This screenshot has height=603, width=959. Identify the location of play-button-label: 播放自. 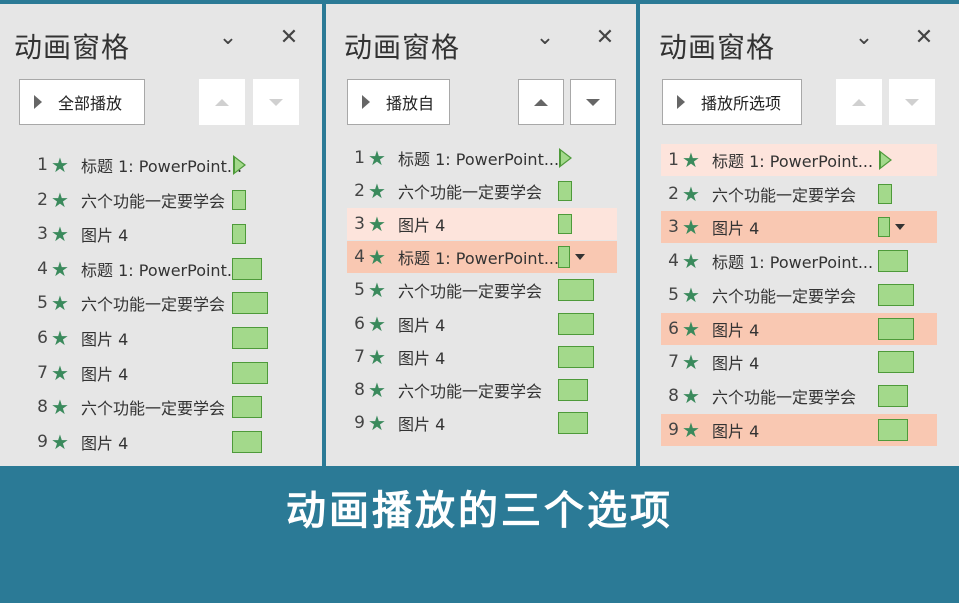
(410, 103).